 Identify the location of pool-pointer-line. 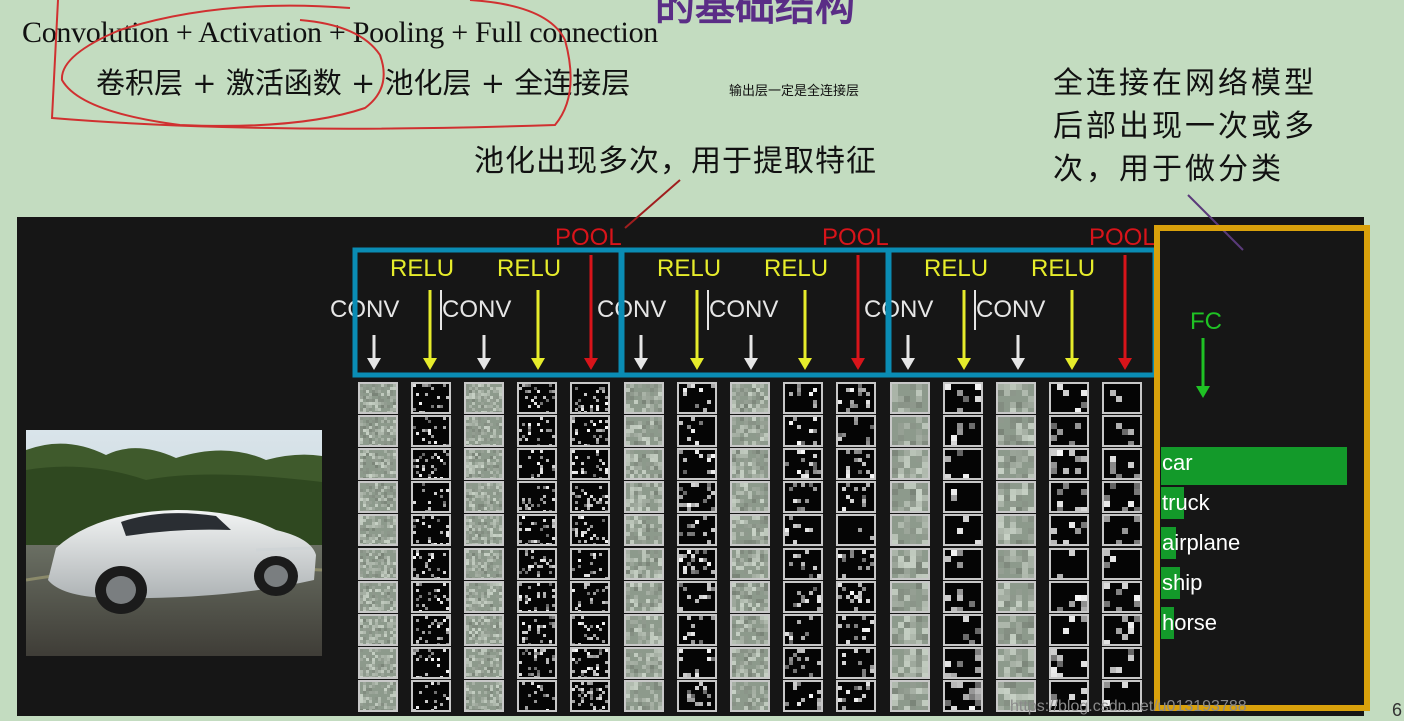
(652, 204).